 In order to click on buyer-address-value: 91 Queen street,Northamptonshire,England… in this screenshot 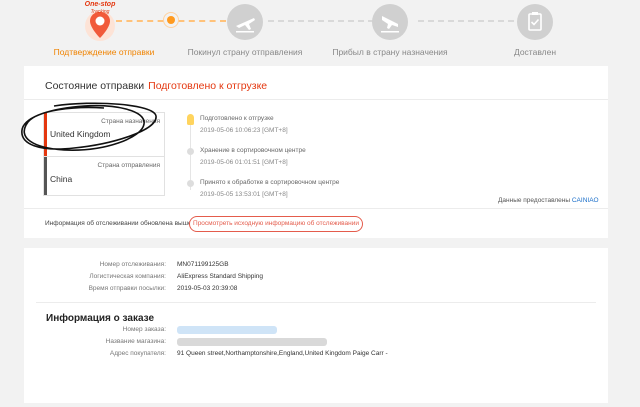, I will do `click(282, 353)`.